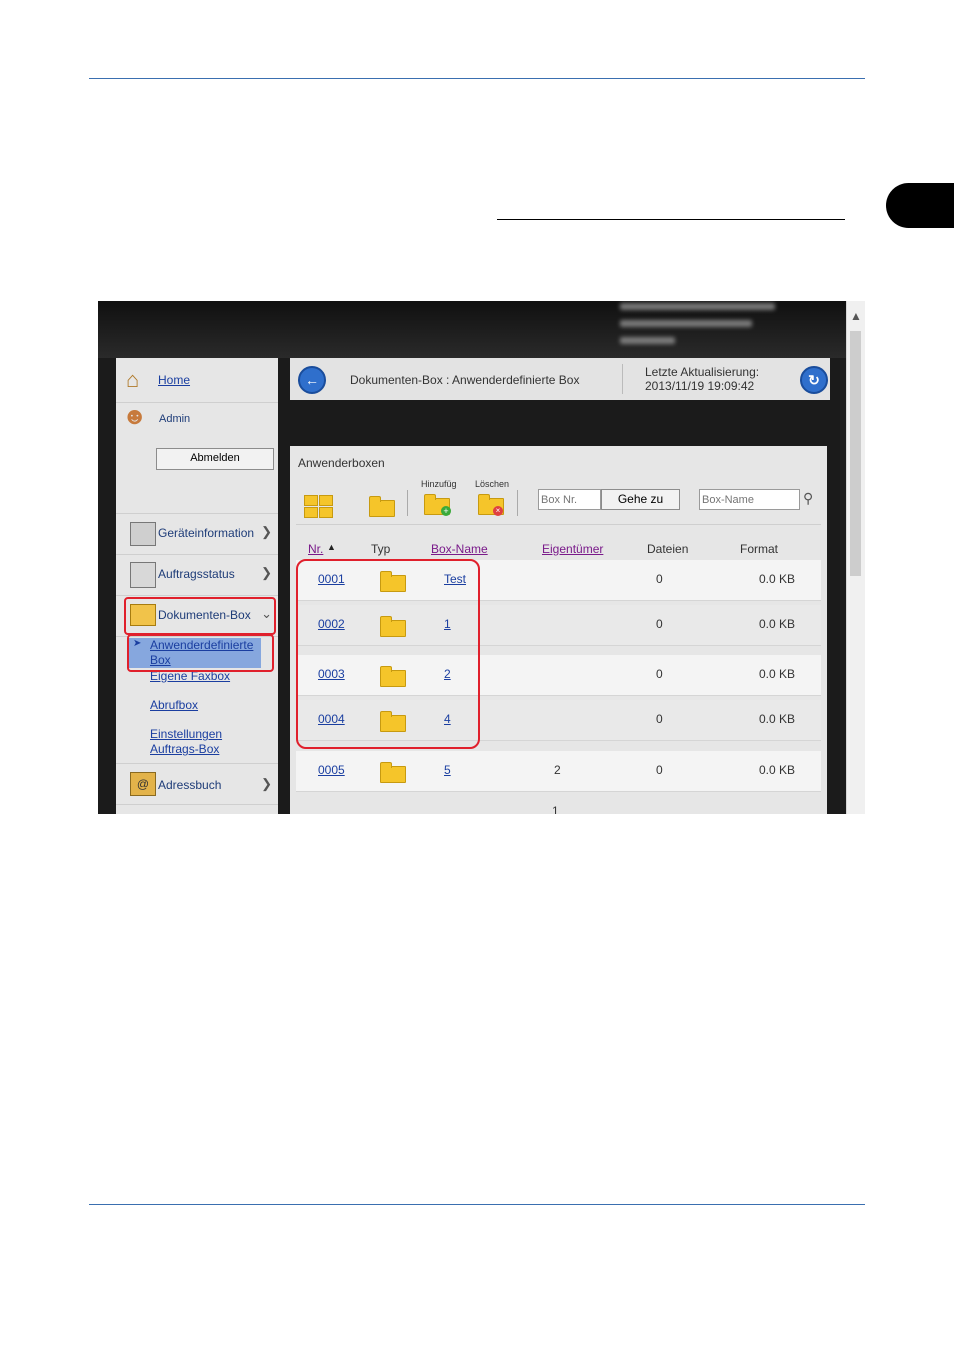 The height and width of the screenshot is (1350, 954). Describe the element at coordinates (331, 770) in the screenshot. I see `row-nr: 0005` at that location.